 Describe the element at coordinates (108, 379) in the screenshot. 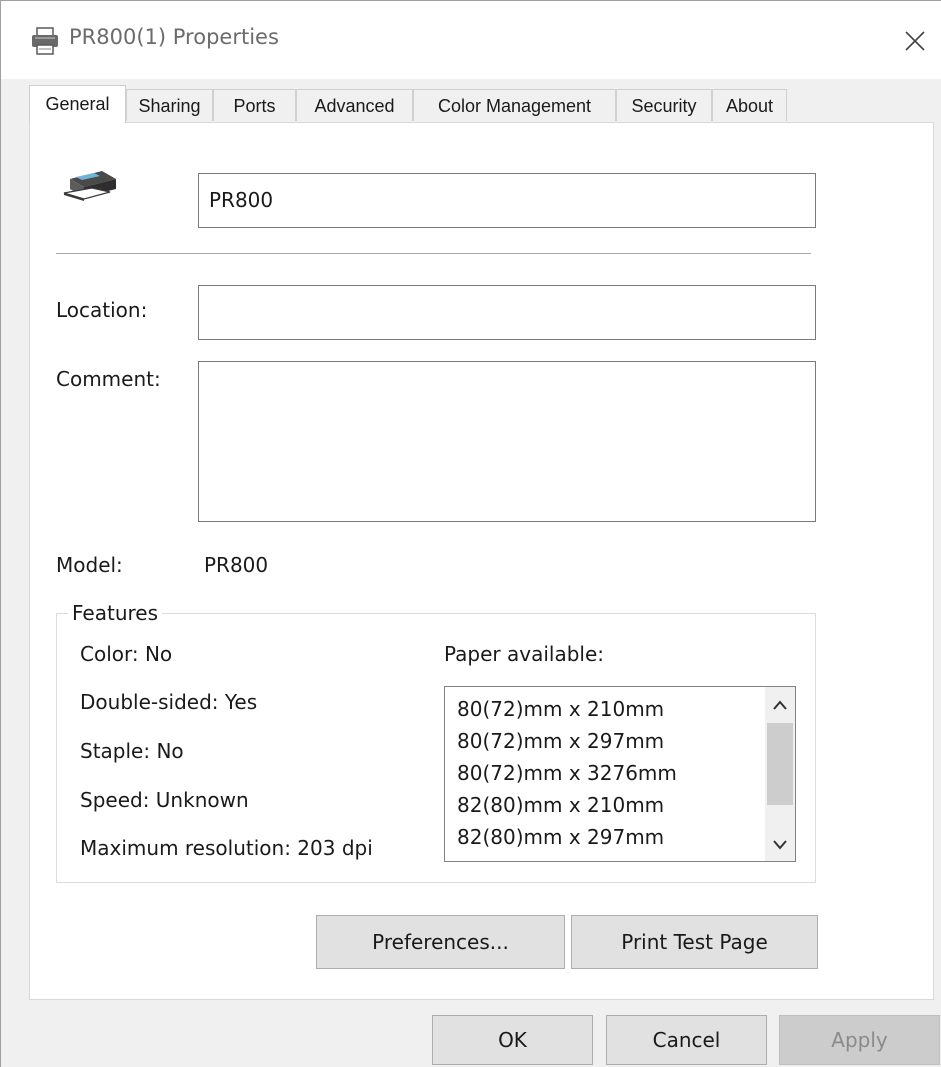

I see `comment-label: Comment:` at that location.